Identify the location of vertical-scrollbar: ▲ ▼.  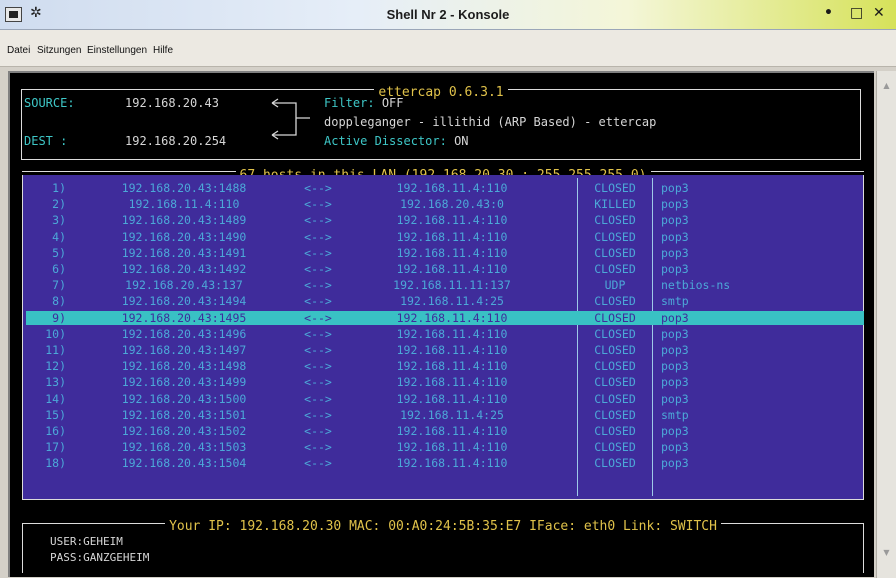
(886, 324).